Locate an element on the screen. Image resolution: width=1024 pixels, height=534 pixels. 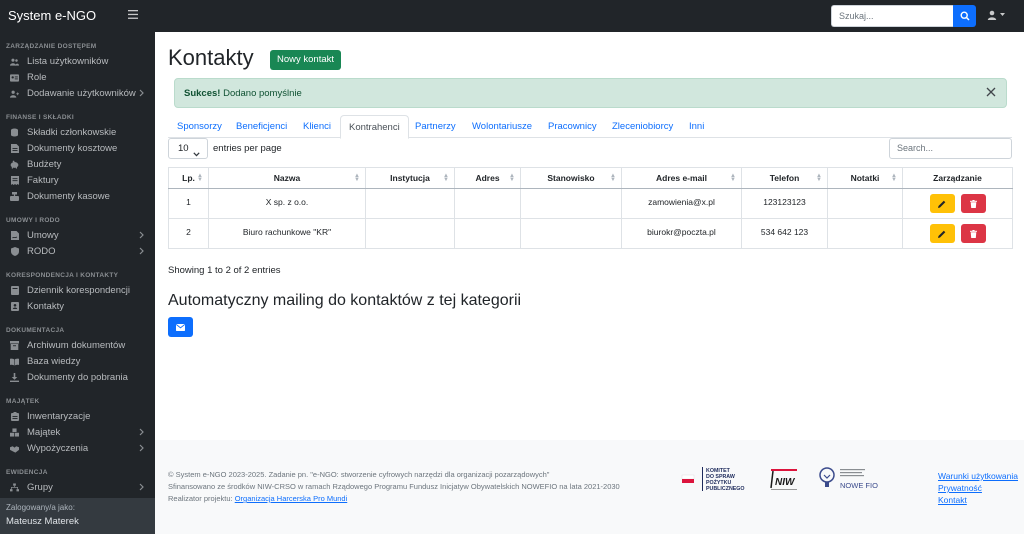
table-row: 1 X sp. z o.o. zamowienia@x.pl 123123123 is located at coordinates (590, 203).